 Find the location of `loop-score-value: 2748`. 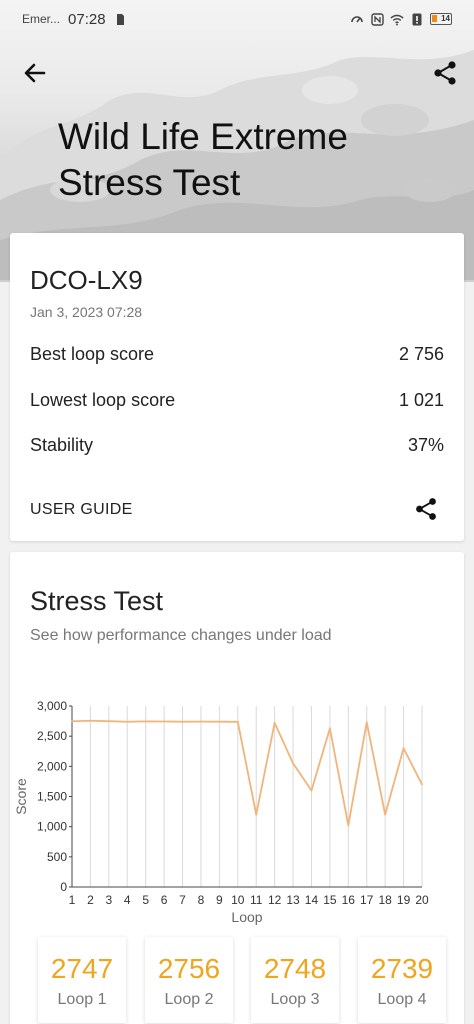

loop-score-value: 2748 is located at coordinates (295, 968).